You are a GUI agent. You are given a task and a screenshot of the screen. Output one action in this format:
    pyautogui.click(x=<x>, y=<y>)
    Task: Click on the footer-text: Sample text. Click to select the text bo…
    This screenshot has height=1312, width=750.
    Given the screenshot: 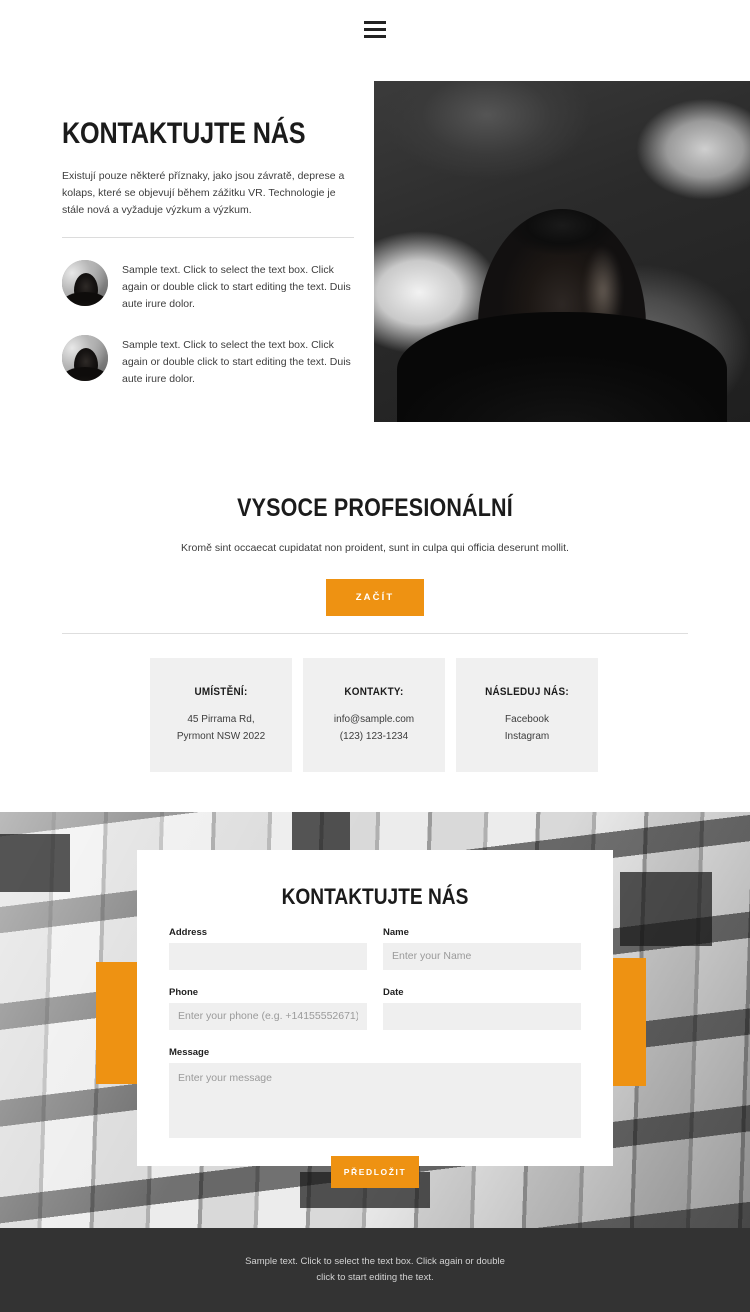 What is the action you would take?
    pyautogui.click(x=375, y=1269)
    